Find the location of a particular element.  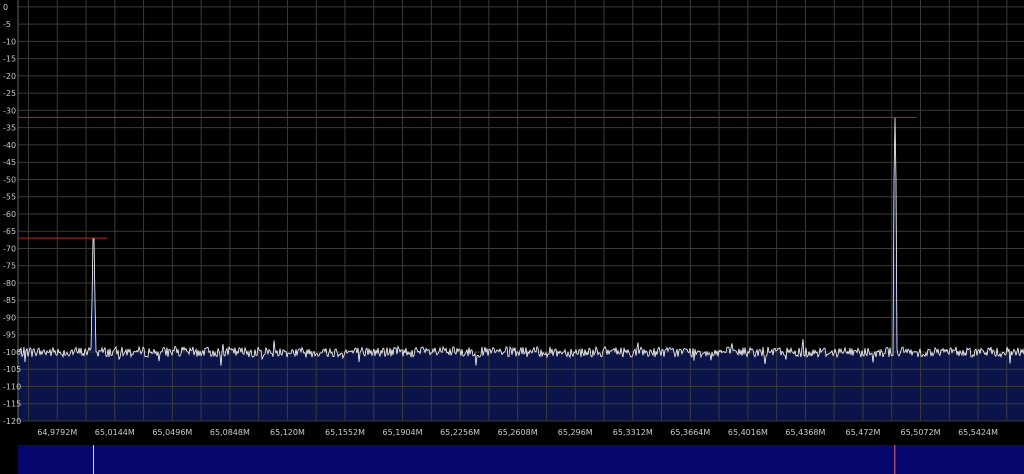

y-tick-label: -60 is located at coordinates (9, 214).